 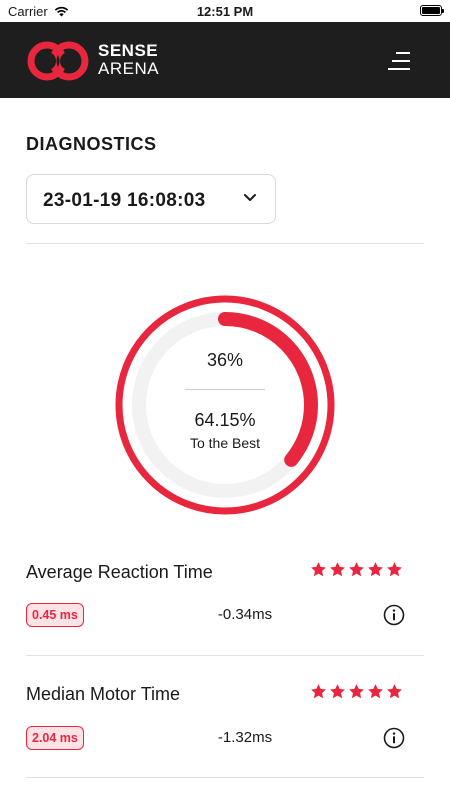 I want to click on best-value: 64.15%, so click(x=225, y=420).